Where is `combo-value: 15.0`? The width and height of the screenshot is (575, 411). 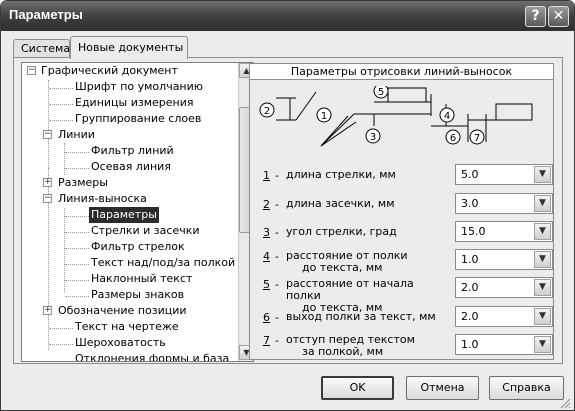 combo-value: 15.0 is located at coordinates (473, 231).